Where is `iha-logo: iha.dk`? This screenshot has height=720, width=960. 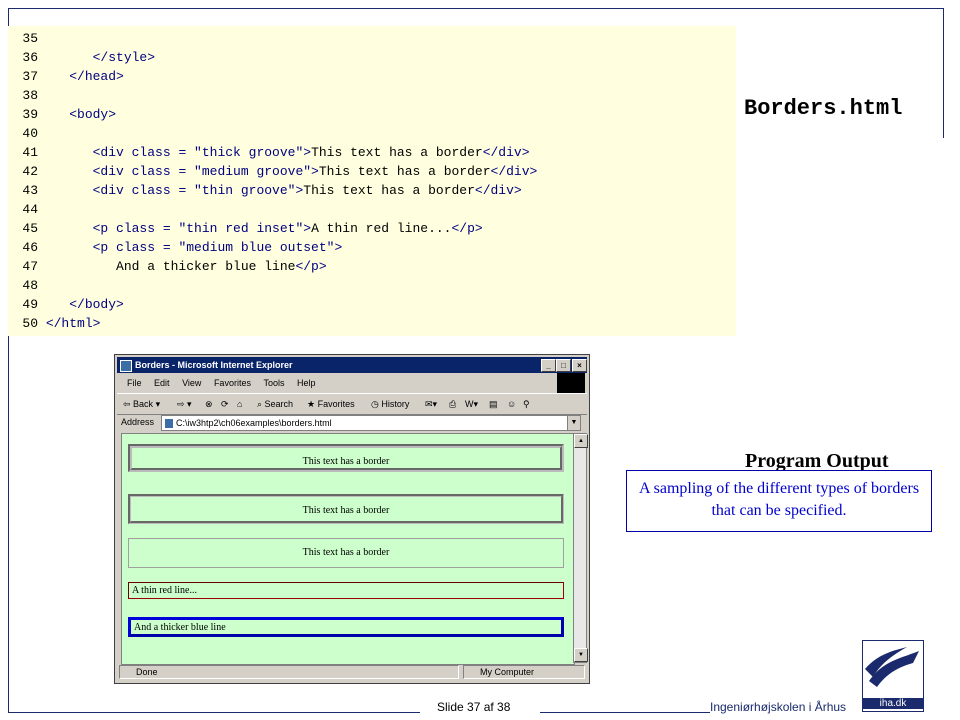 iha-logo: iha.dk is located at coordinates (893, 676).